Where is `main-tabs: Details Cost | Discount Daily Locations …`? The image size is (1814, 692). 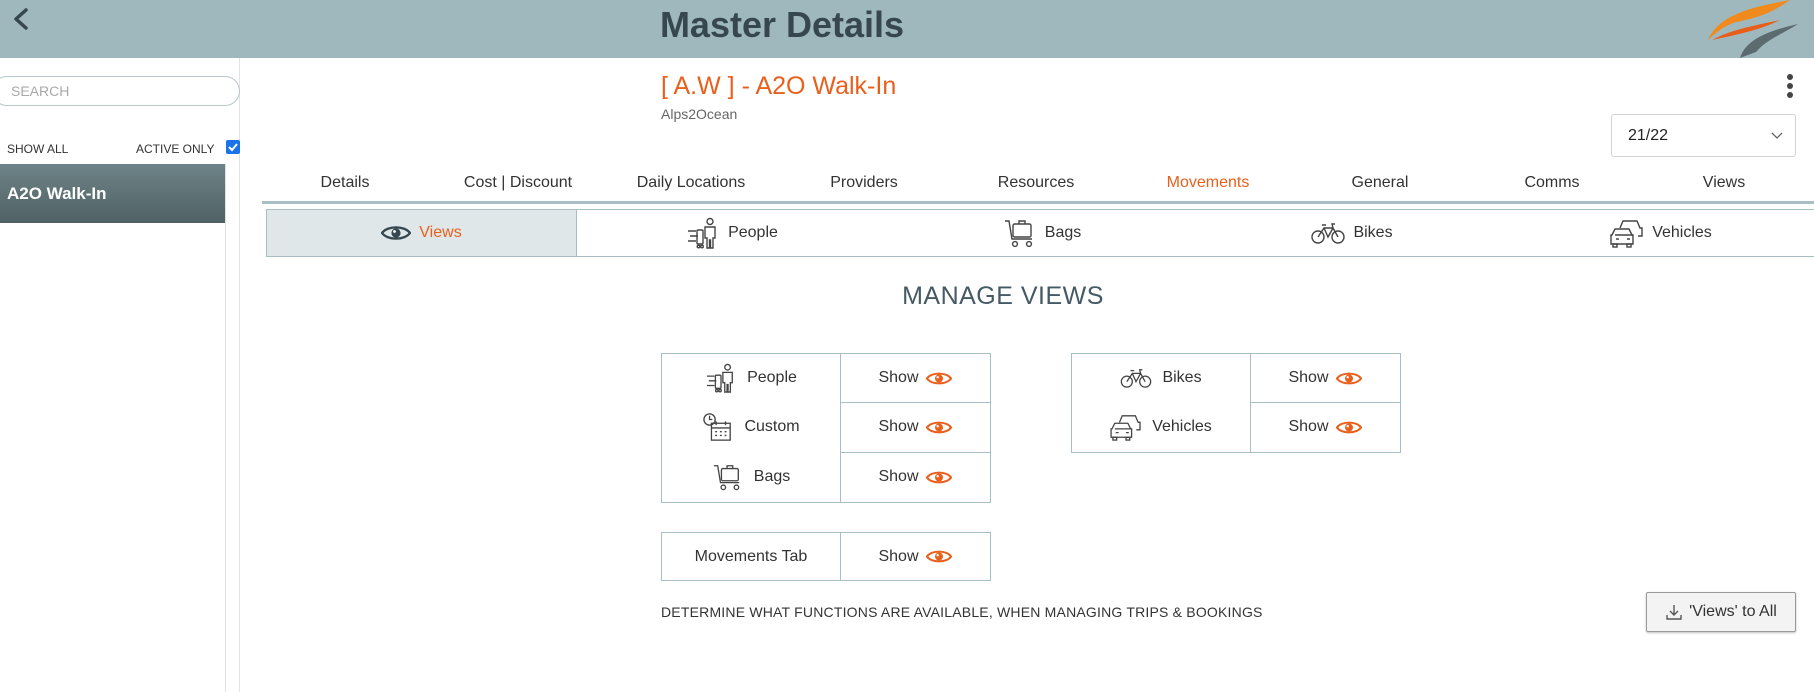 main-tabs: Details Cost | Discount Daily Locations … is located at coordinates (1038, 187).